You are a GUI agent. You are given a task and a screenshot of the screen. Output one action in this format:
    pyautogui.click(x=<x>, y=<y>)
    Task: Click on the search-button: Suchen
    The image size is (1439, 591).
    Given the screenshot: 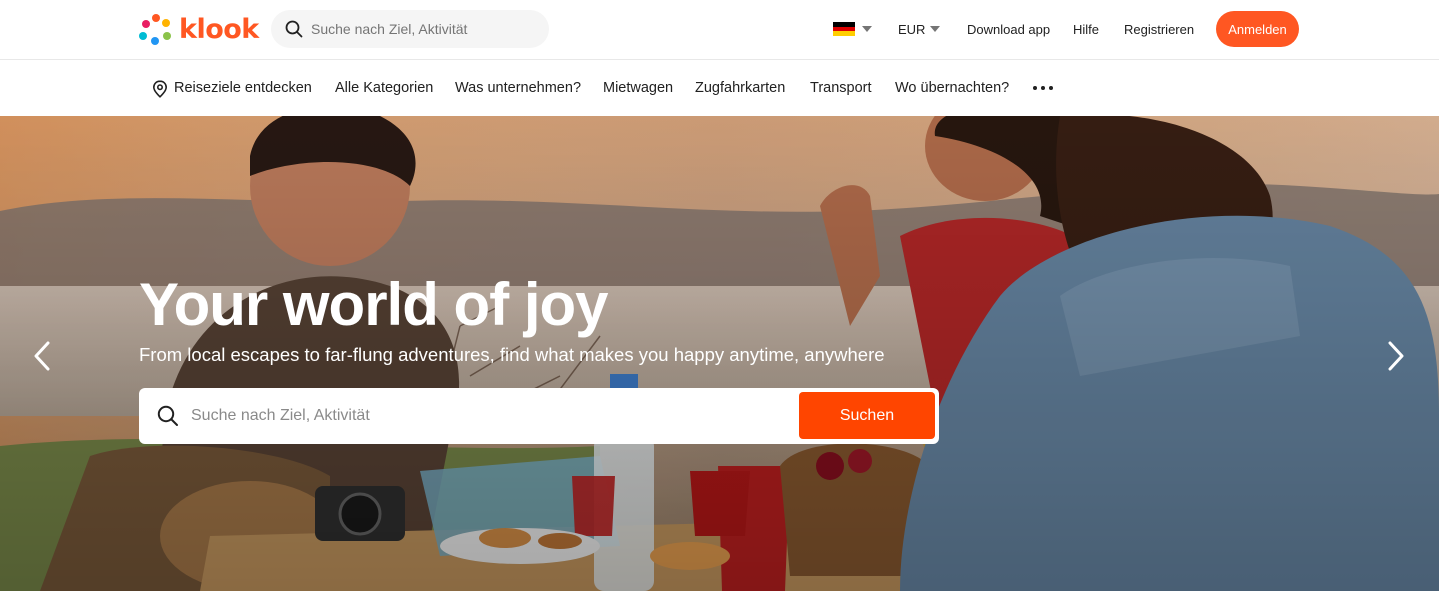 What is the action you would take?
    pyautogui.click(x=867, y=415)
    